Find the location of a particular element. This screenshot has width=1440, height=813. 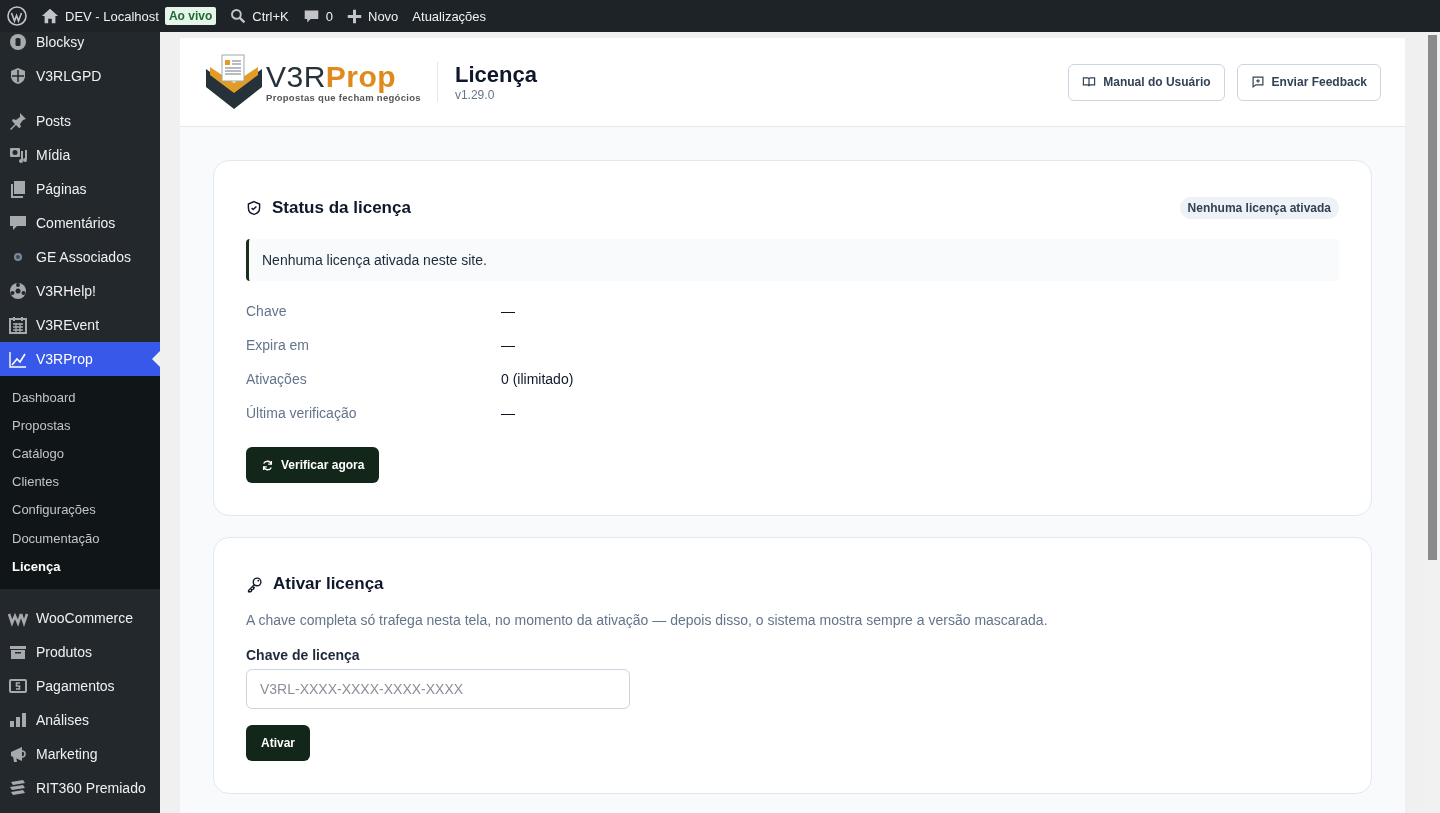

megaphone-icon is located at coordinates (18, 754).